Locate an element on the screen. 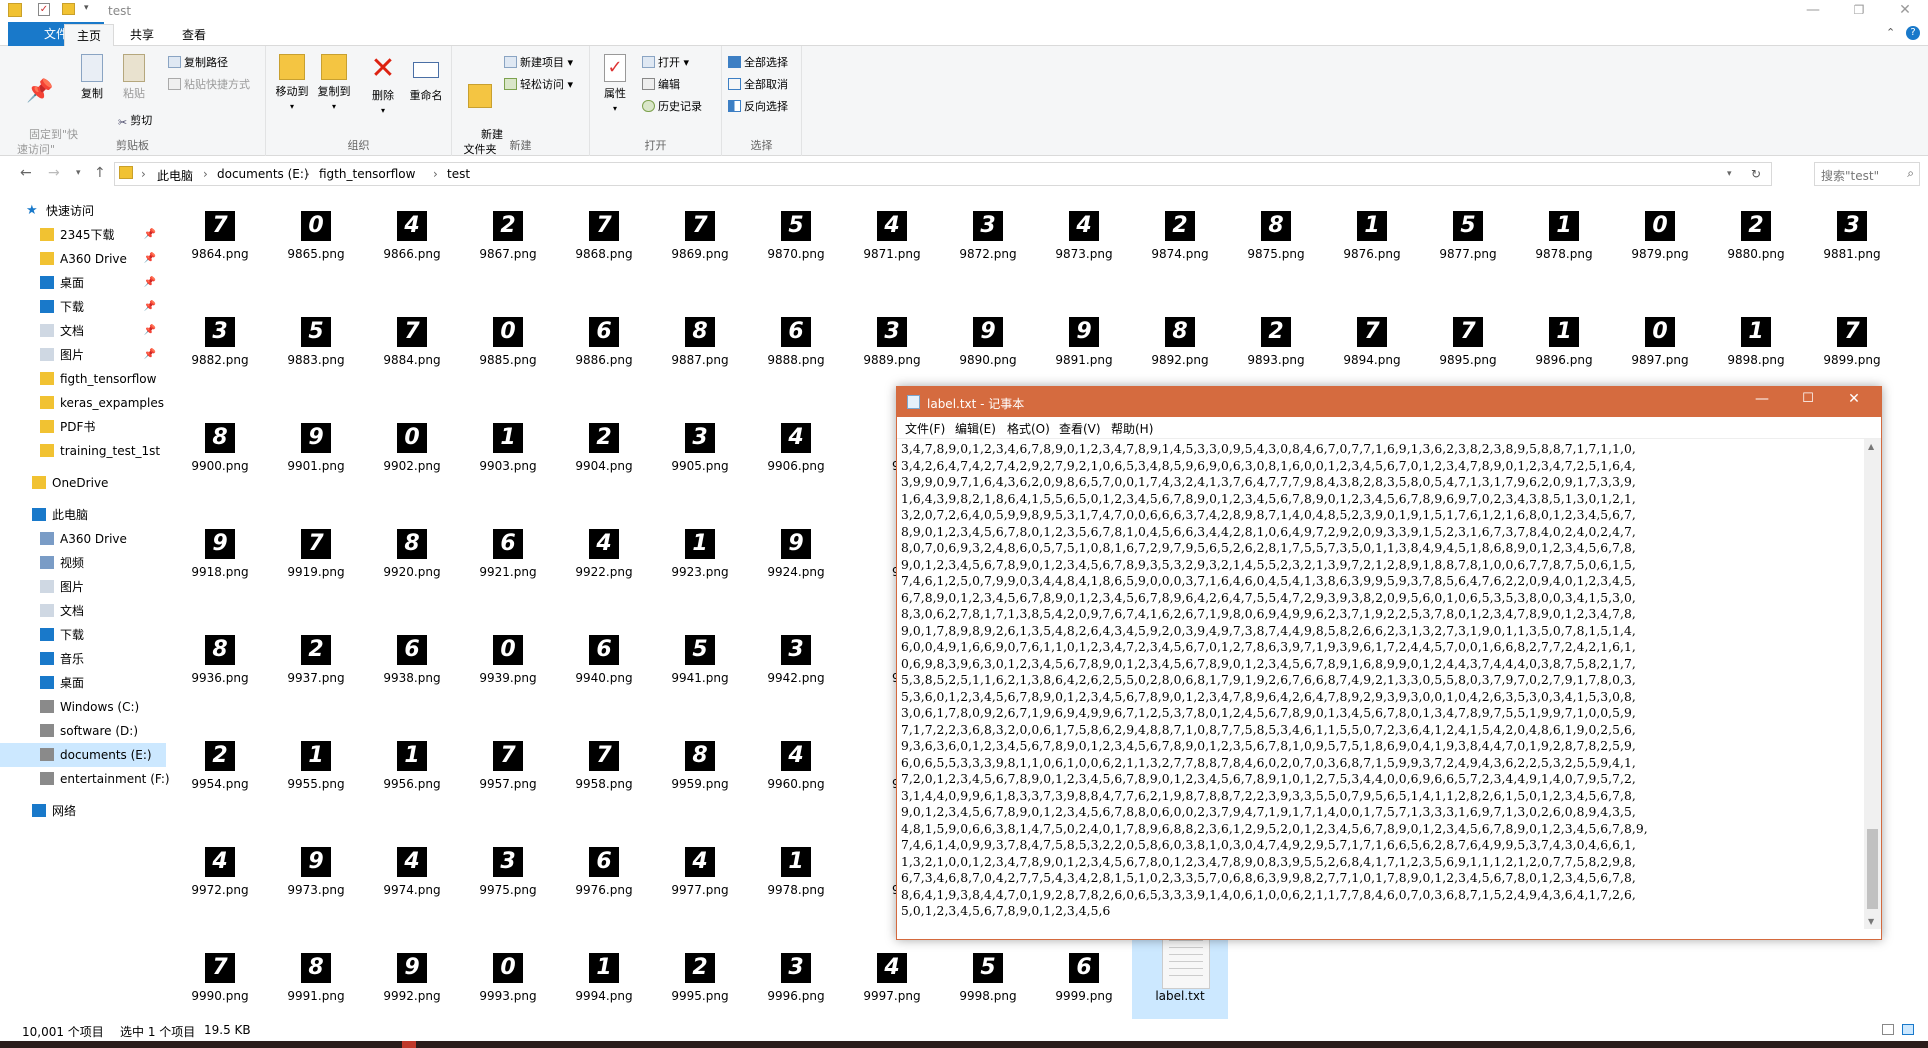 This screenshot has height=1048, width=1928. image-file-item: 1 9878.png is located at coordinates (1564, 236).